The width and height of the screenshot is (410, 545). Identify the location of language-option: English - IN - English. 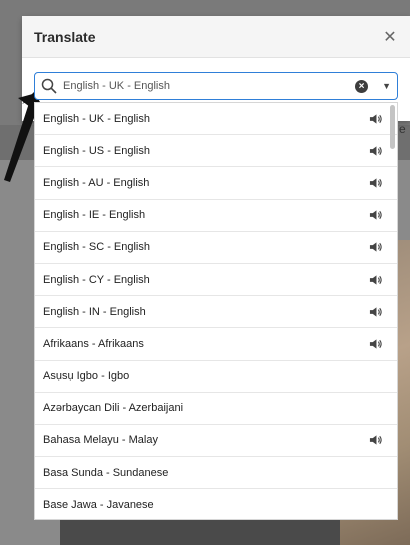
(216, 312).